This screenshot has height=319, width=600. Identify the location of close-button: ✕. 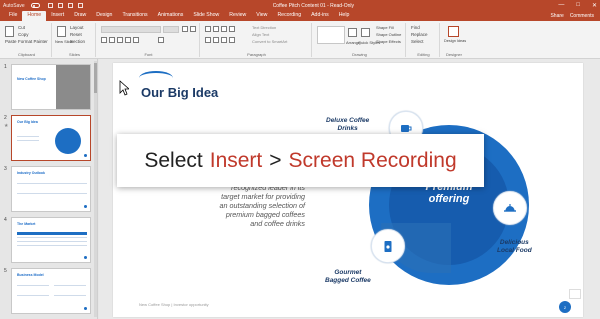
(594, 5).